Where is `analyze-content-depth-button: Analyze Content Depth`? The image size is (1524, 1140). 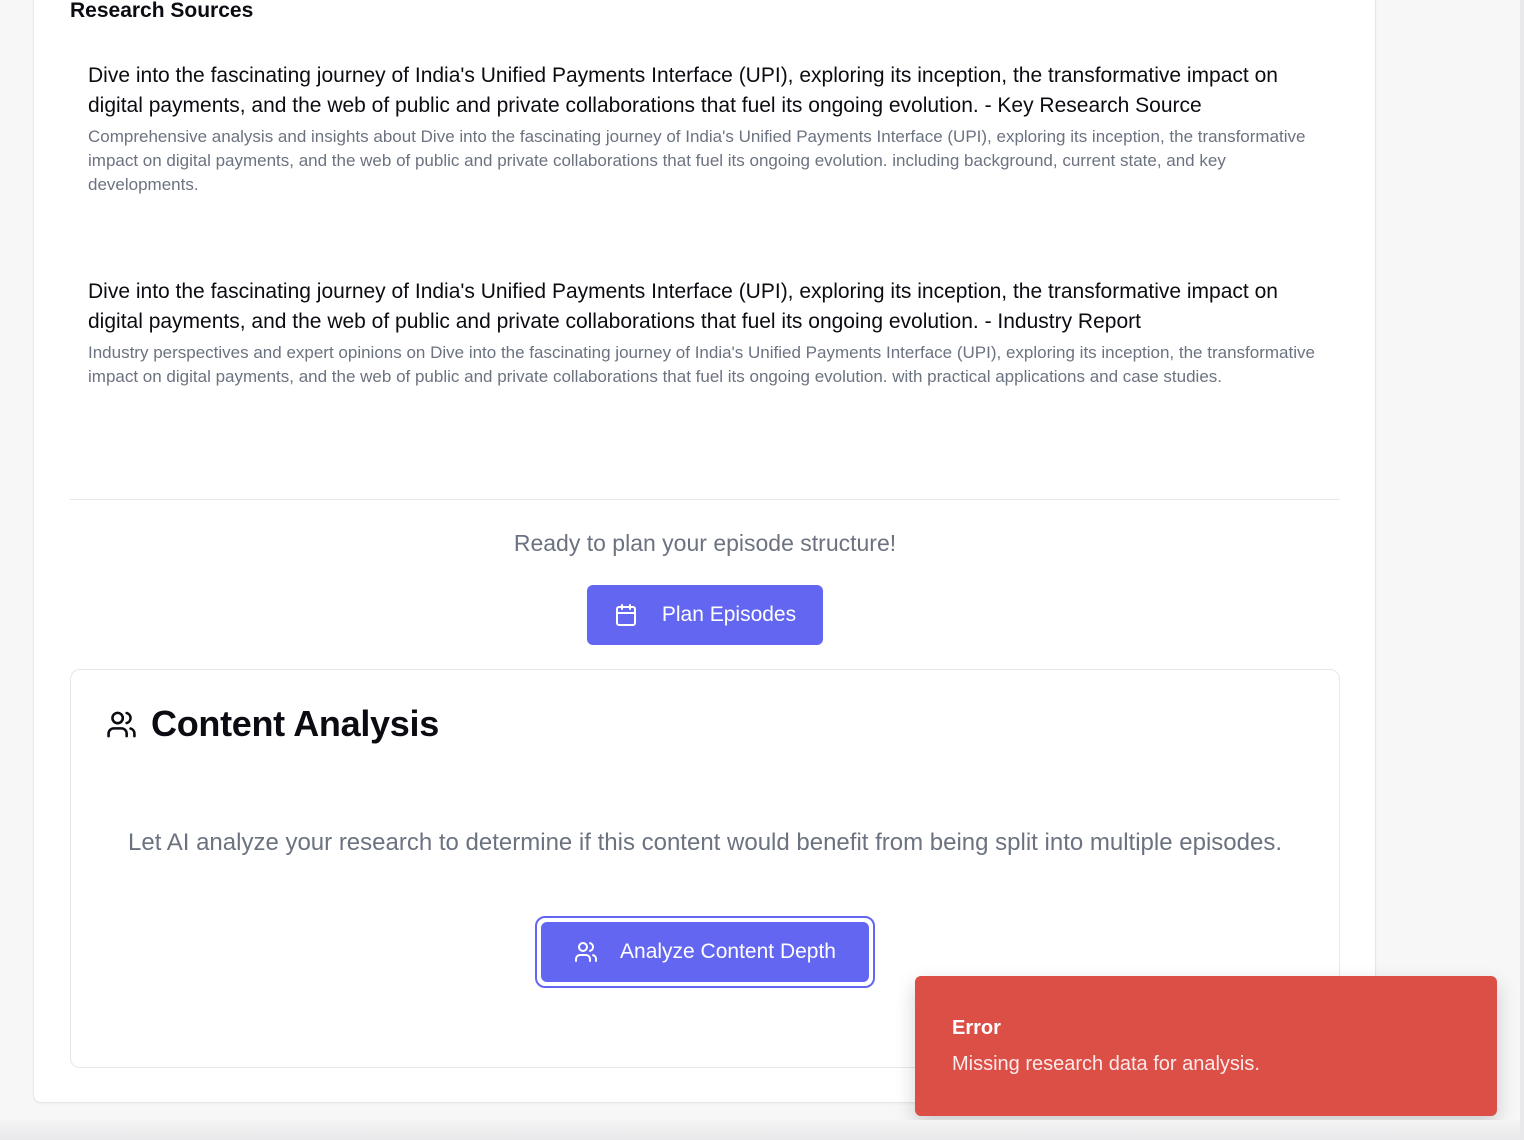 analyze-content-depth-button: Analyze Content Depth is located at coordinates (705, 952).